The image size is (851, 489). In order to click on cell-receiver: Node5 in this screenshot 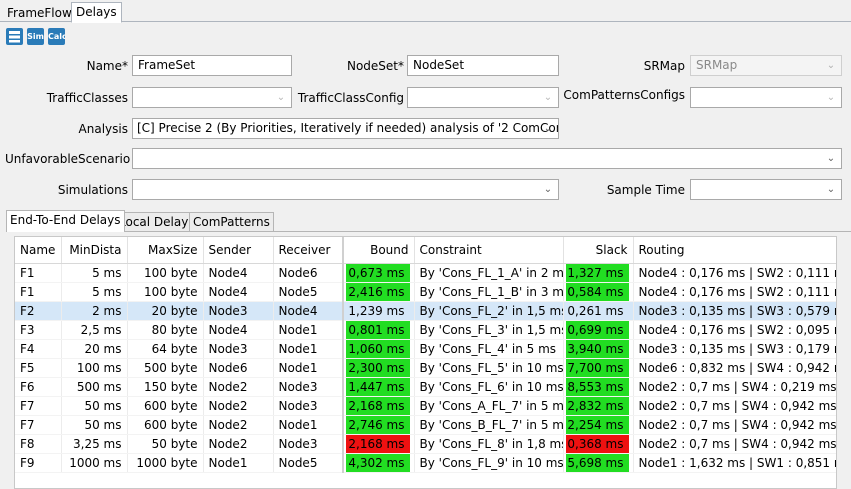, I will do `click(308, 292)`.